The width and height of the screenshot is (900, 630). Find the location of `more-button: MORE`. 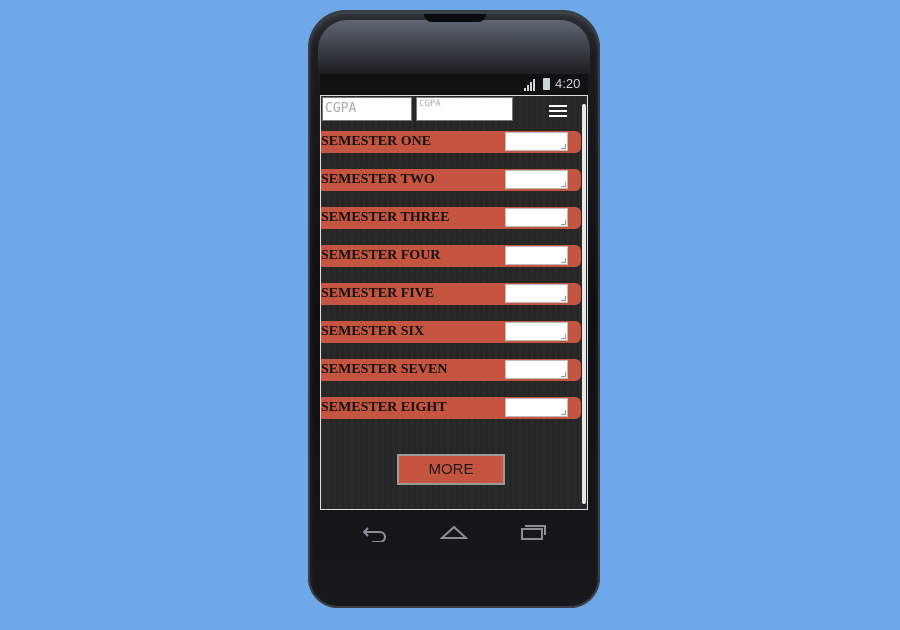

more-button: MORE is located at coordinates (451, 469).